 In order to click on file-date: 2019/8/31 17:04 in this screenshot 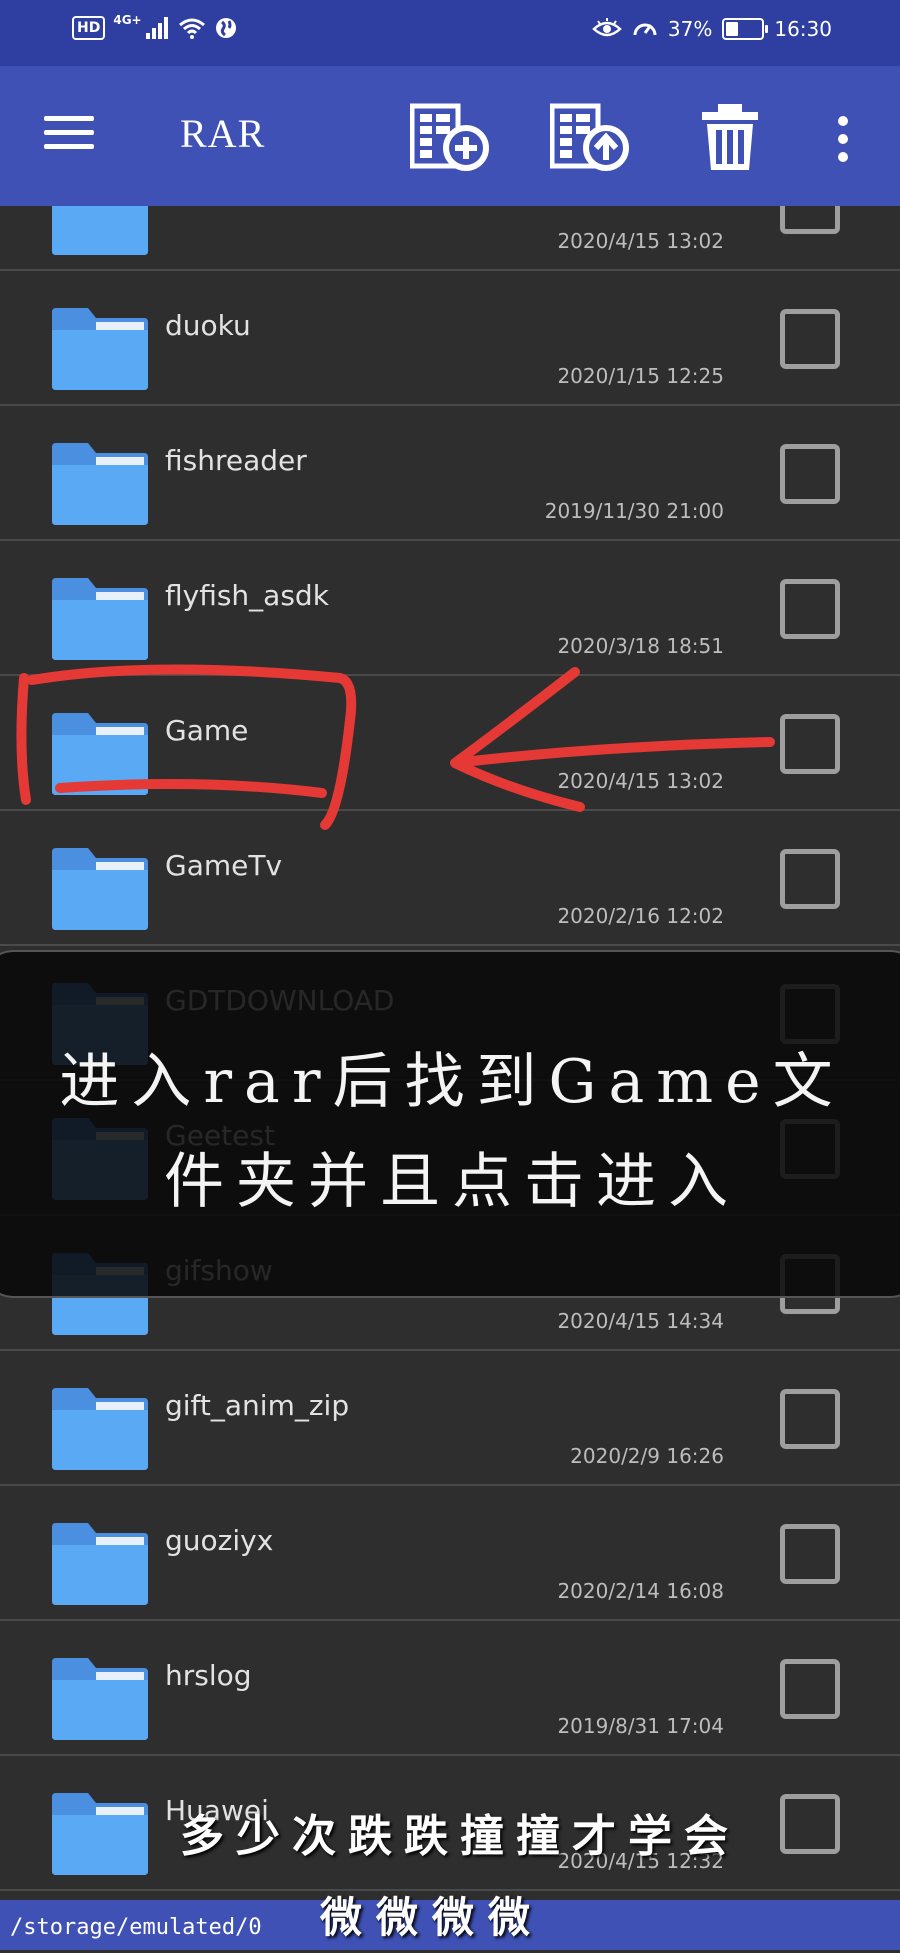, I will do `click(640, 1726)`.